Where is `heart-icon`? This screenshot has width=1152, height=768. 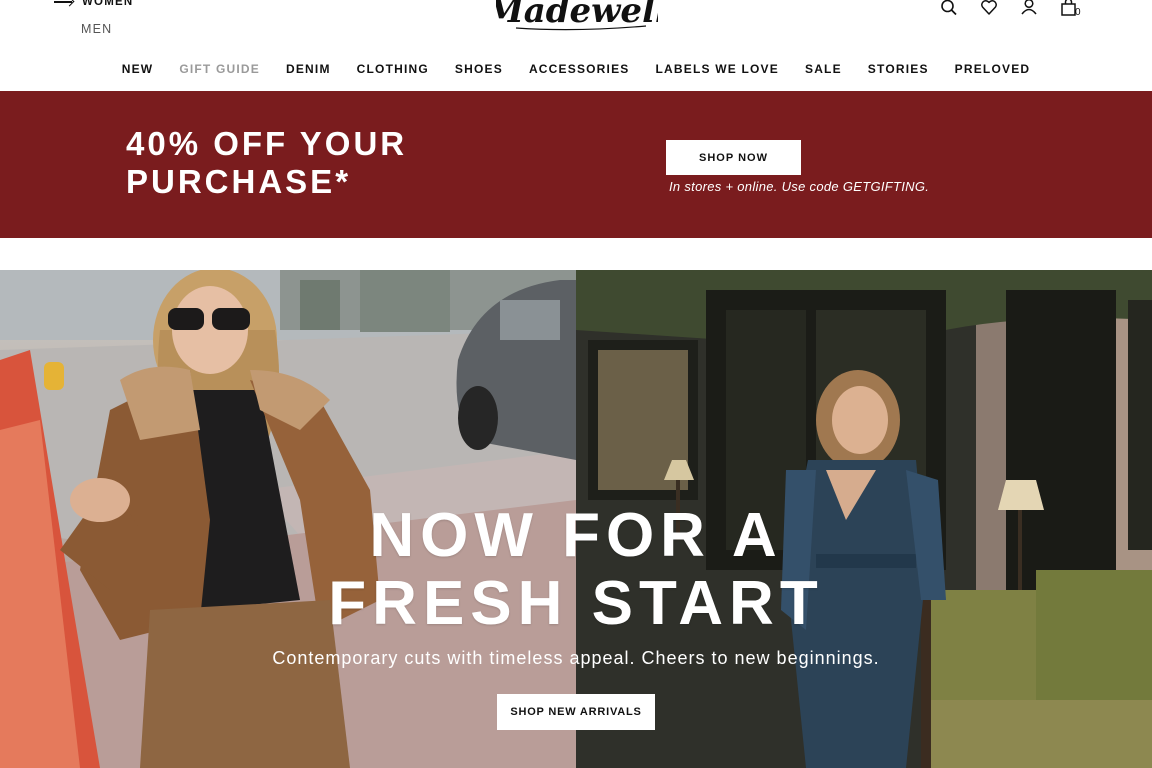 heart-icon is located at coordinates (989, 9).